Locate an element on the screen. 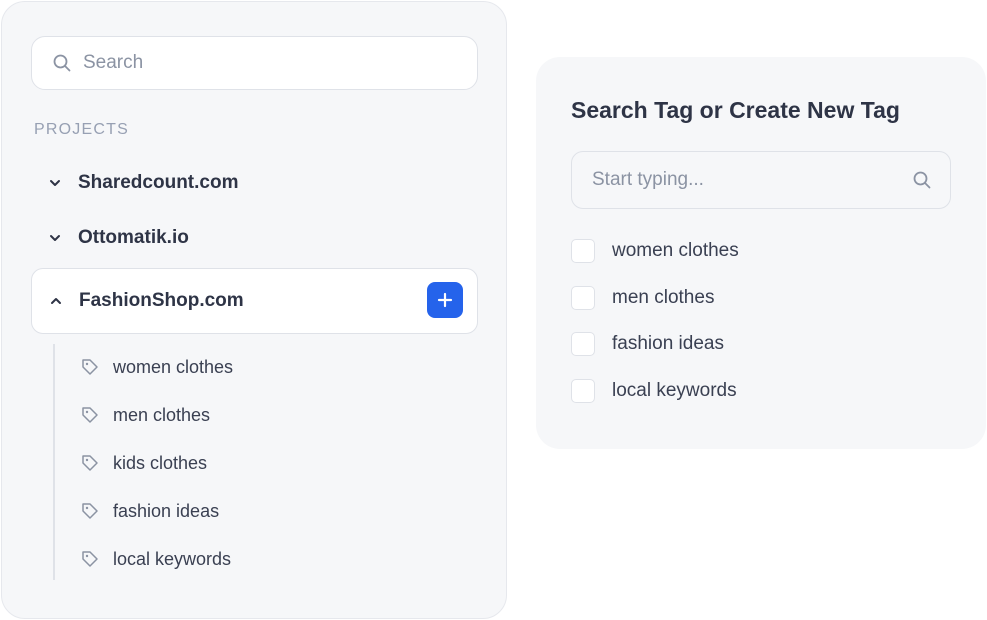  plus-icon is located at coordinates (445, 300).